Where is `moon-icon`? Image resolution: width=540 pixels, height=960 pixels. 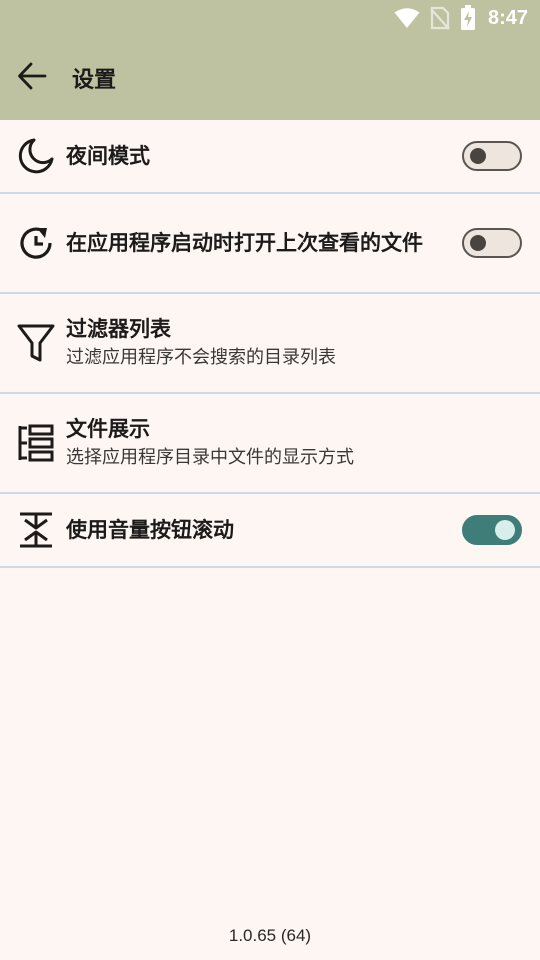
moon-icon is located at coordinates (36, 156).